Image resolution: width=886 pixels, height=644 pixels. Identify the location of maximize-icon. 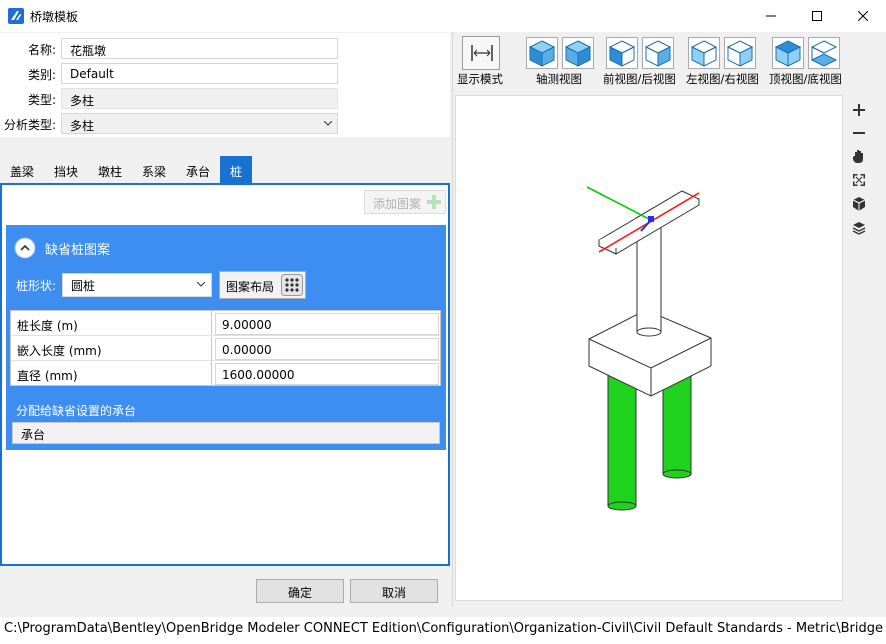
(817, 16).